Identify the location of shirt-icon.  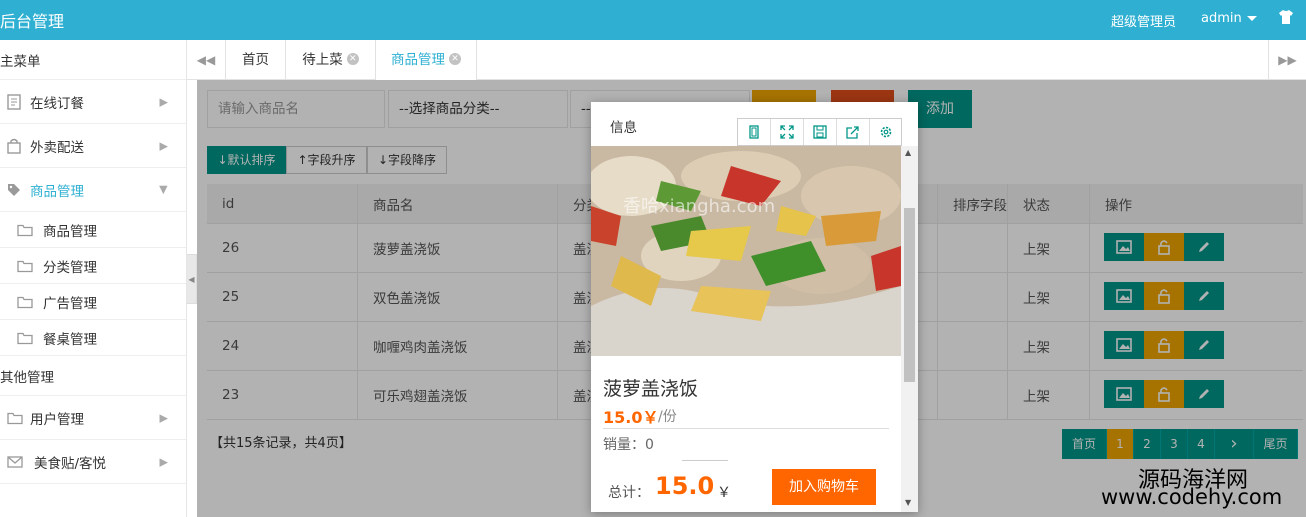
(1286, 17).